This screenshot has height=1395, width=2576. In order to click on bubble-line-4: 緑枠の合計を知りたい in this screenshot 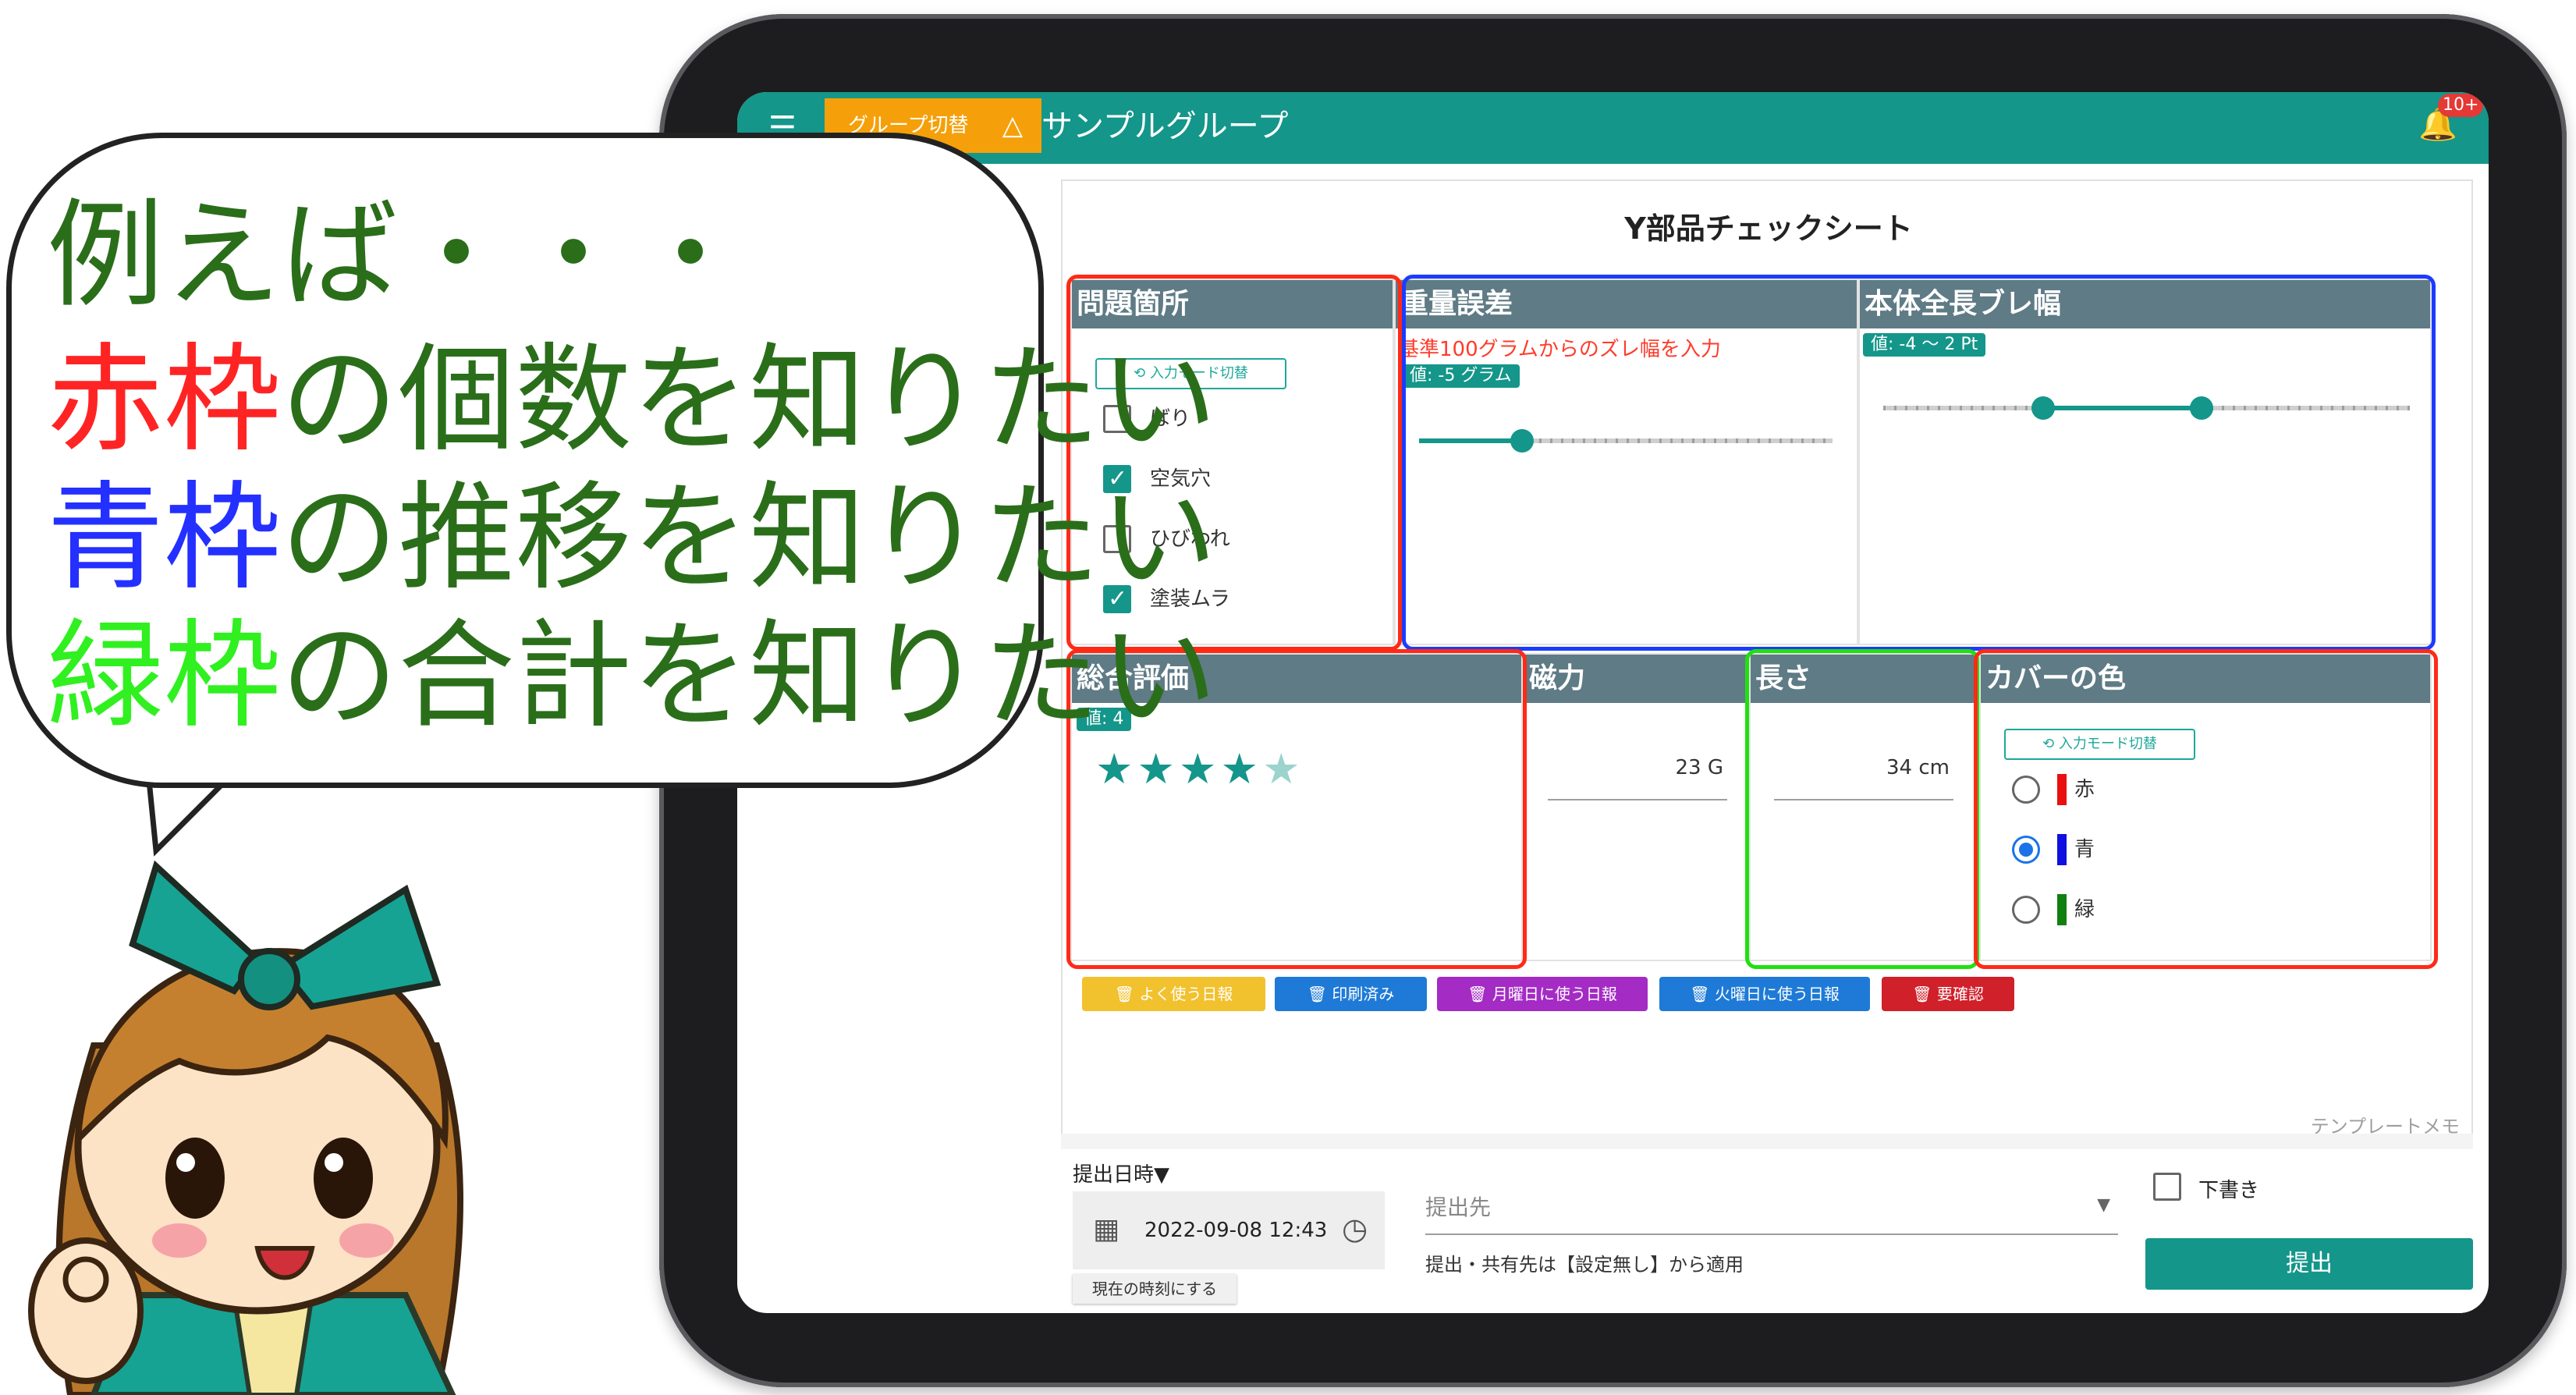, I will do `click(632, 676)`.